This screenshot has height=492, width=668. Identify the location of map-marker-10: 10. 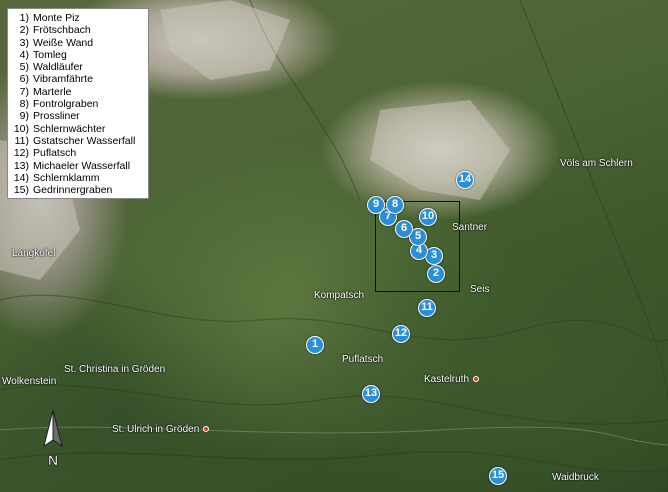
(428, 217).